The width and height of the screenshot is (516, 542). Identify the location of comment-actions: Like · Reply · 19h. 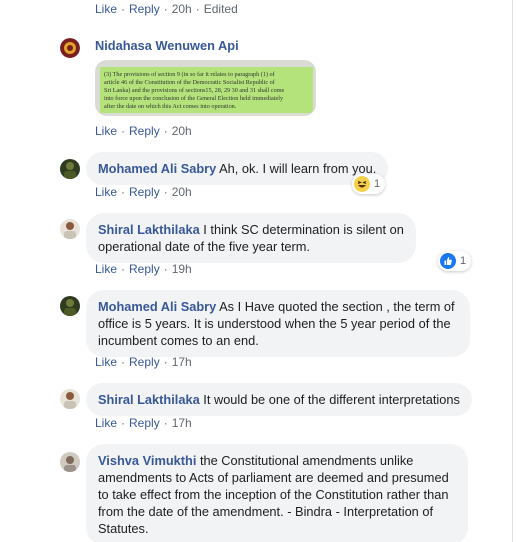
(143, 269).